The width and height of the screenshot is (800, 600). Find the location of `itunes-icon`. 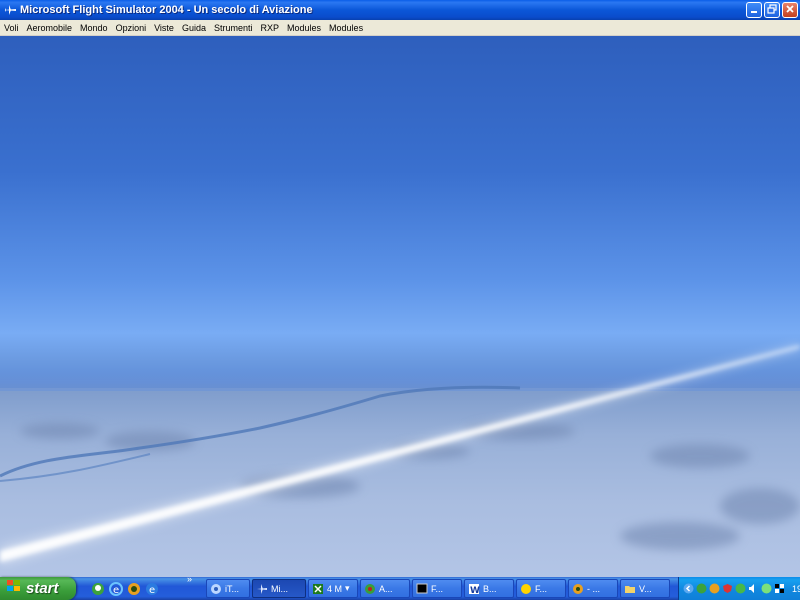

itunes-icon is located at coordinates (216, 589).